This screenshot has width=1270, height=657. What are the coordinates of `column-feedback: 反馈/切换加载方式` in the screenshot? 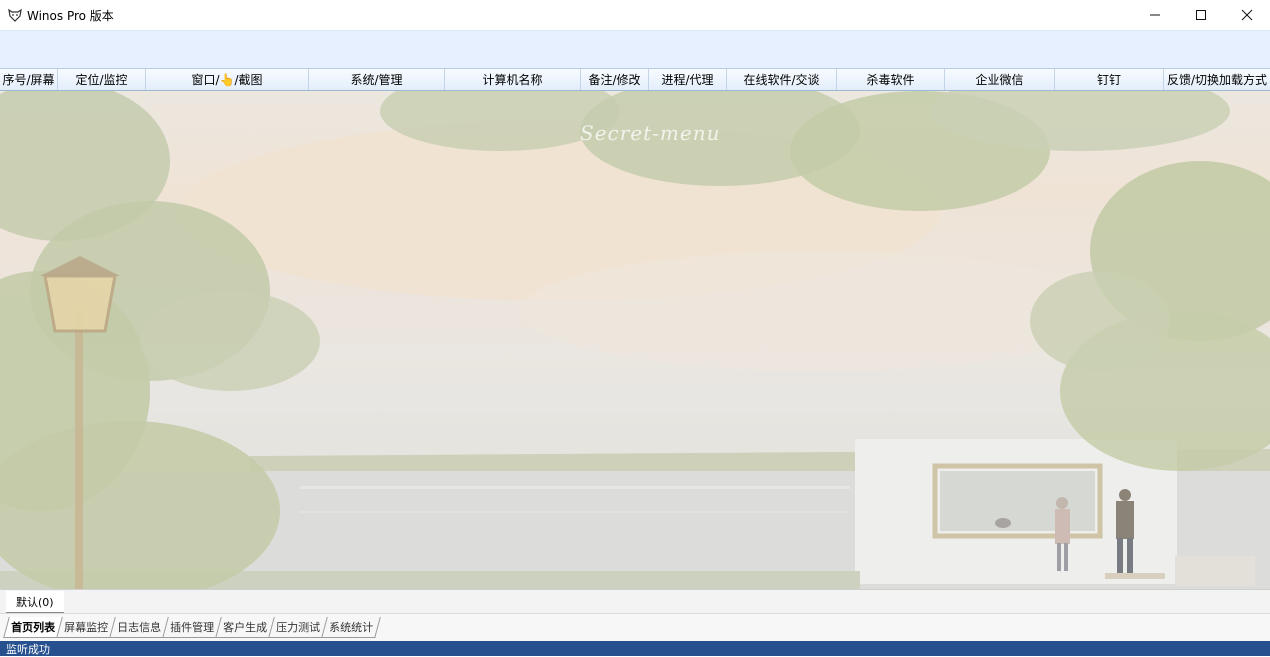 It's located at (1217, 79).